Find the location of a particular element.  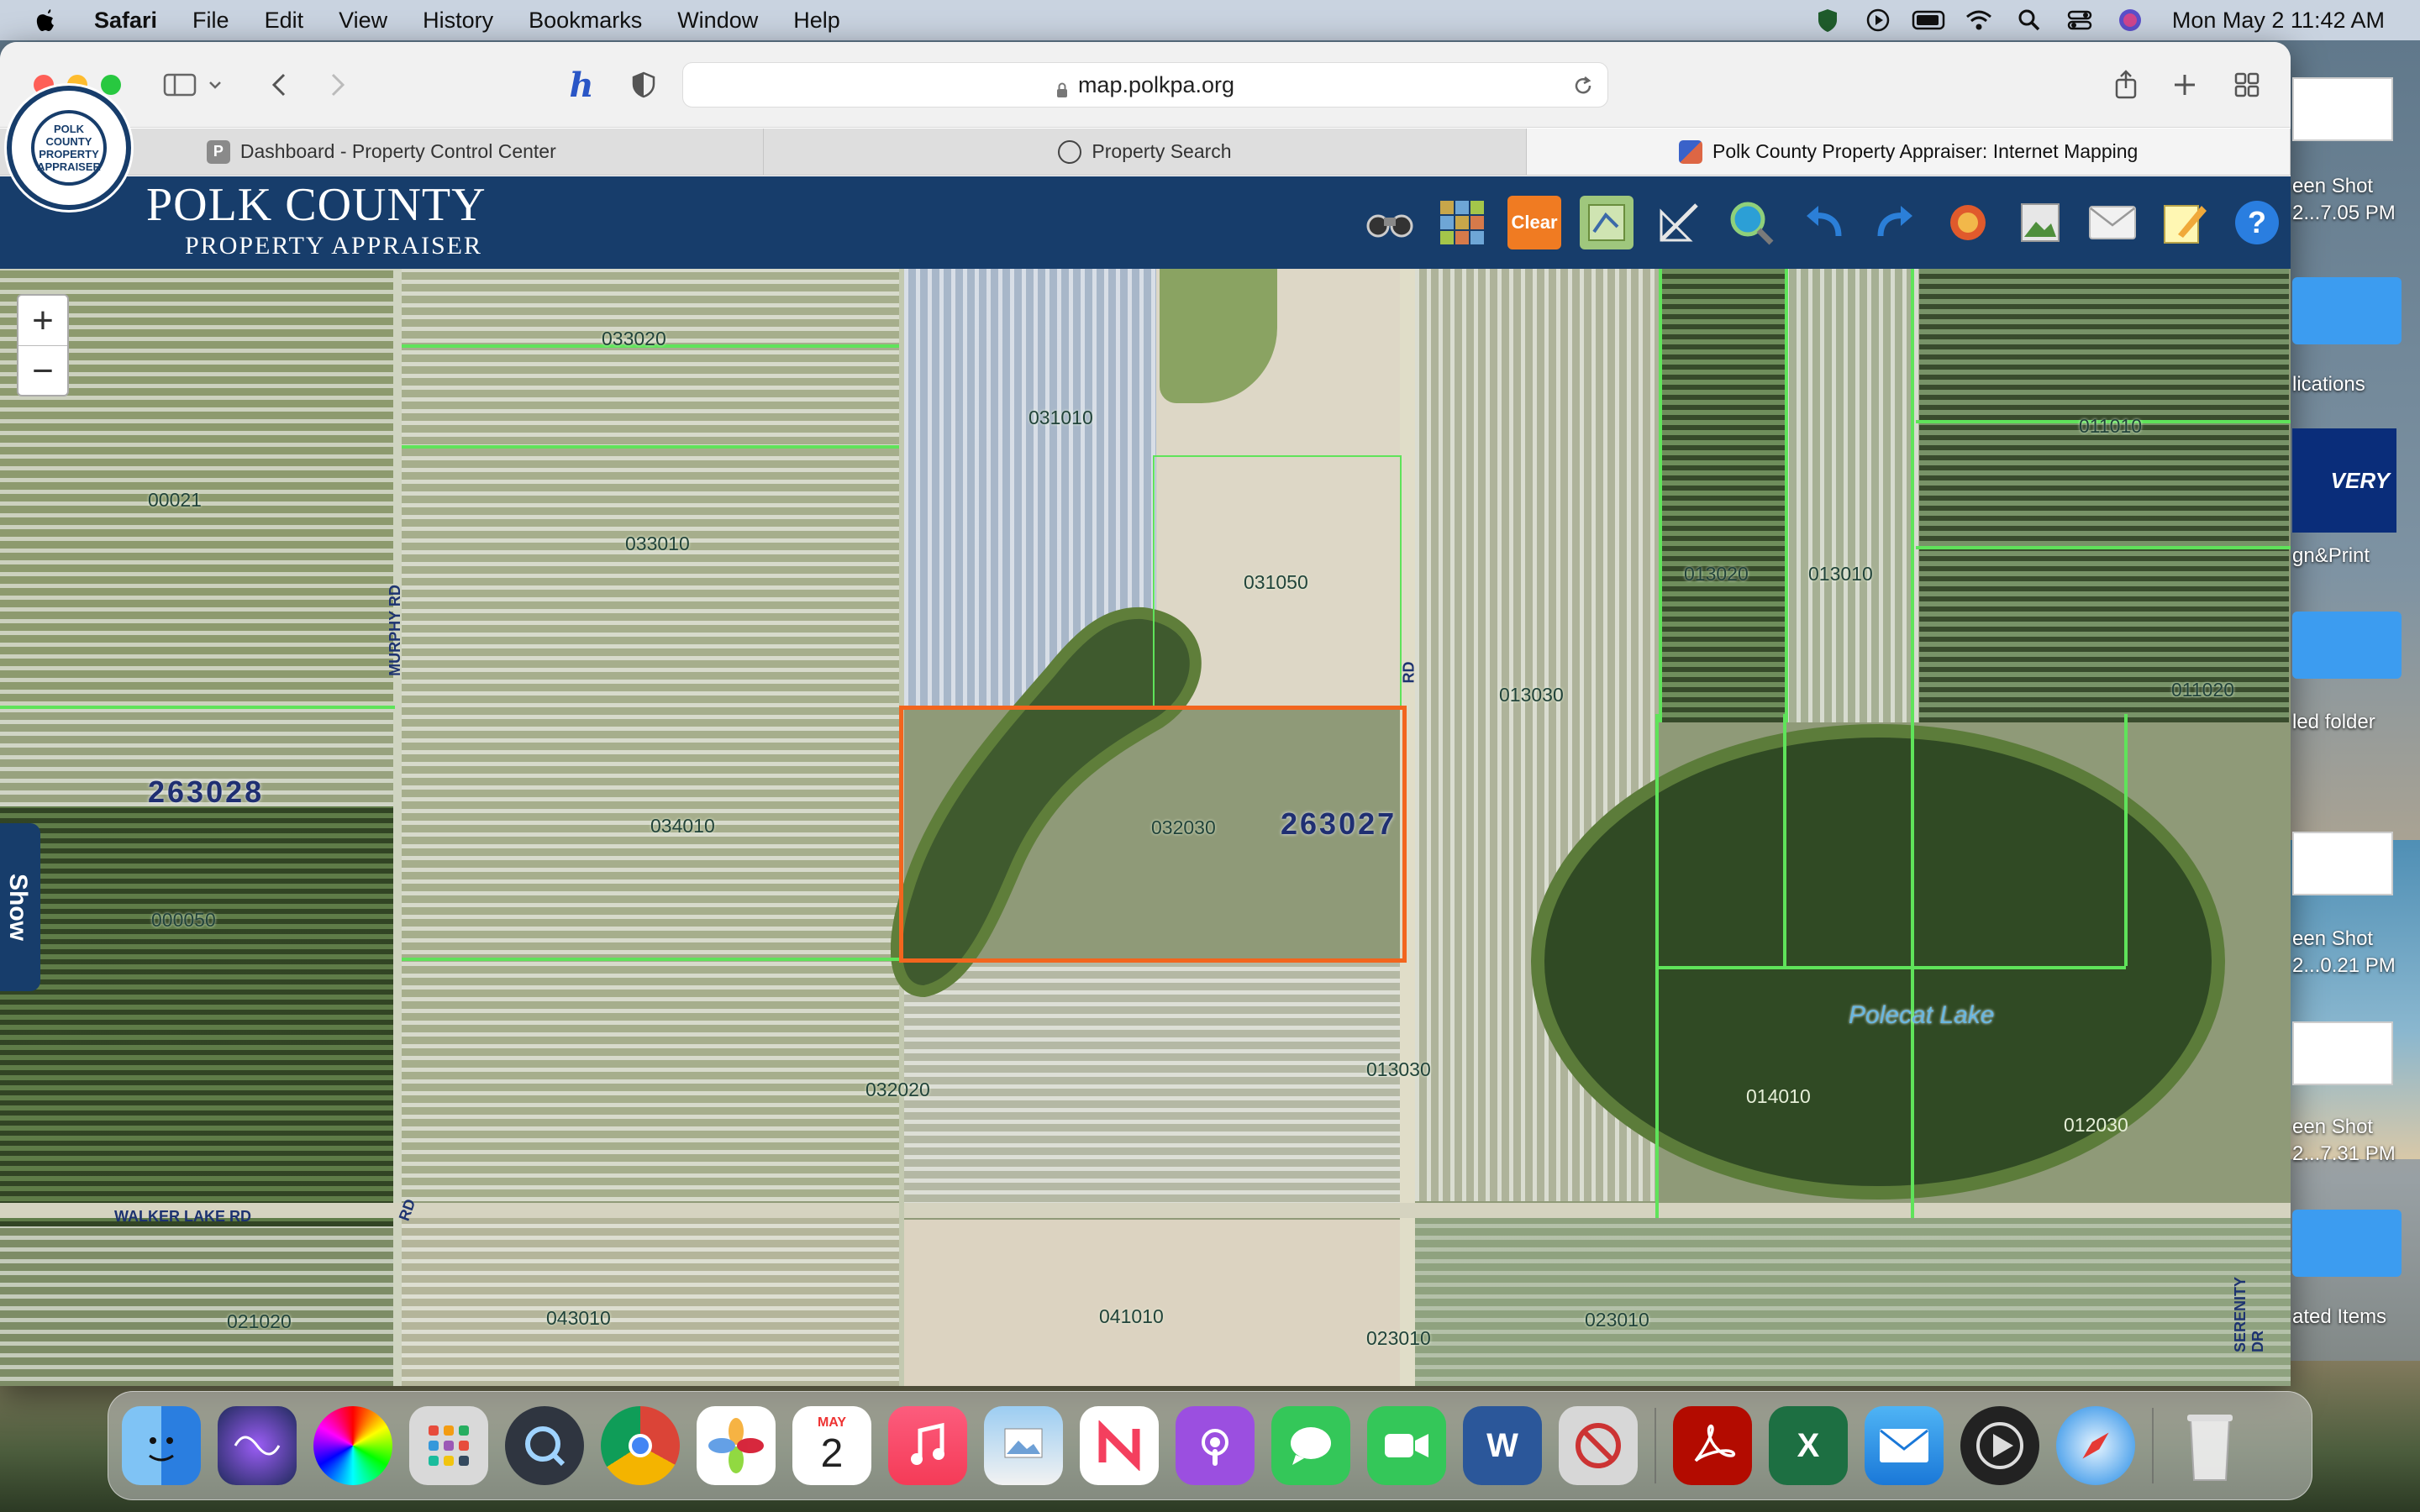

final-cut-blocked-icon is located at coordinates (1598, 1445).